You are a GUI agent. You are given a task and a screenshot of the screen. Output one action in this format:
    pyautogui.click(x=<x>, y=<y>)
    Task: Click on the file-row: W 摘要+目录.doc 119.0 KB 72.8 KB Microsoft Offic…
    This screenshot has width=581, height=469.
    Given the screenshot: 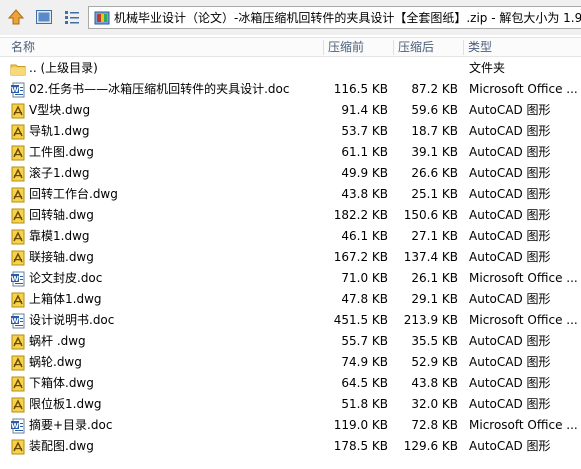 What is the action you would take?
    pyautogui.click(x=290, y=425)
    